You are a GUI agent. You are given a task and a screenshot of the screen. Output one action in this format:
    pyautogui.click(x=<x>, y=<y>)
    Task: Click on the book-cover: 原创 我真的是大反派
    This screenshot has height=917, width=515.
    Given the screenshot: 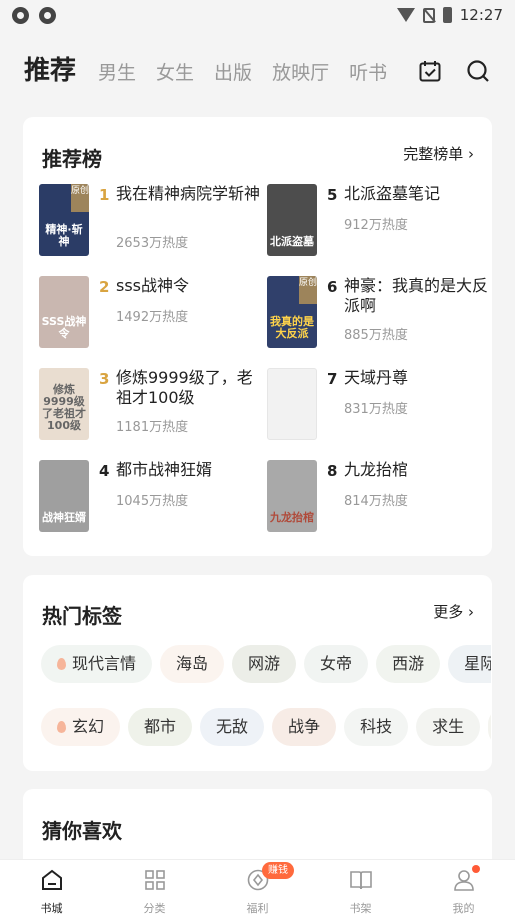 What is the action you would take?
    pyautogui.click(x=292, y=312)
    